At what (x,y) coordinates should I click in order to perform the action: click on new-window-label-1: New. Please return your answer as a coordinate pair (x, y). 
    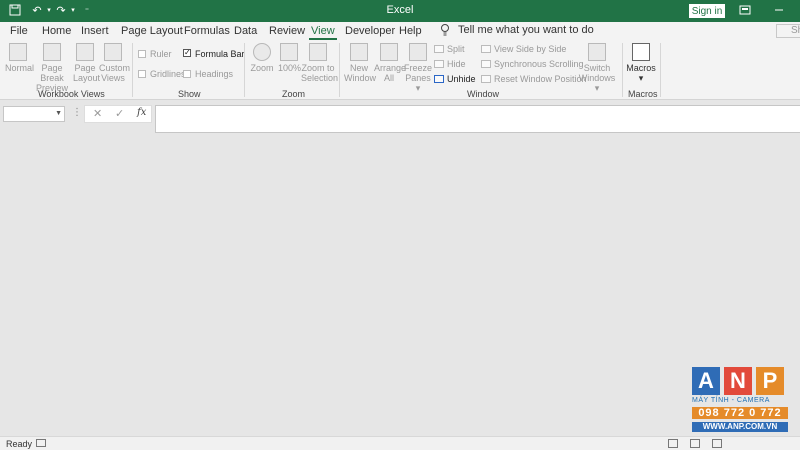
    Looking at the image, I should click on (358, 68).